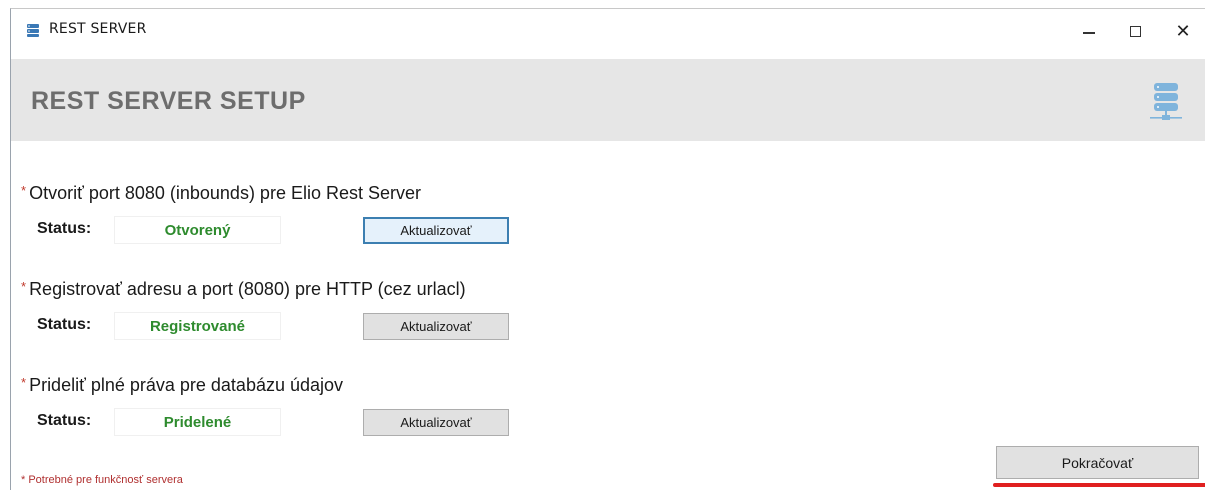 The width and height of the screenshot is (1205, 490). What do you see at coordinates (197, 230) in the screenshot?
I see `status-value-open-port: Otvorený` at bounding box center [197, 230].